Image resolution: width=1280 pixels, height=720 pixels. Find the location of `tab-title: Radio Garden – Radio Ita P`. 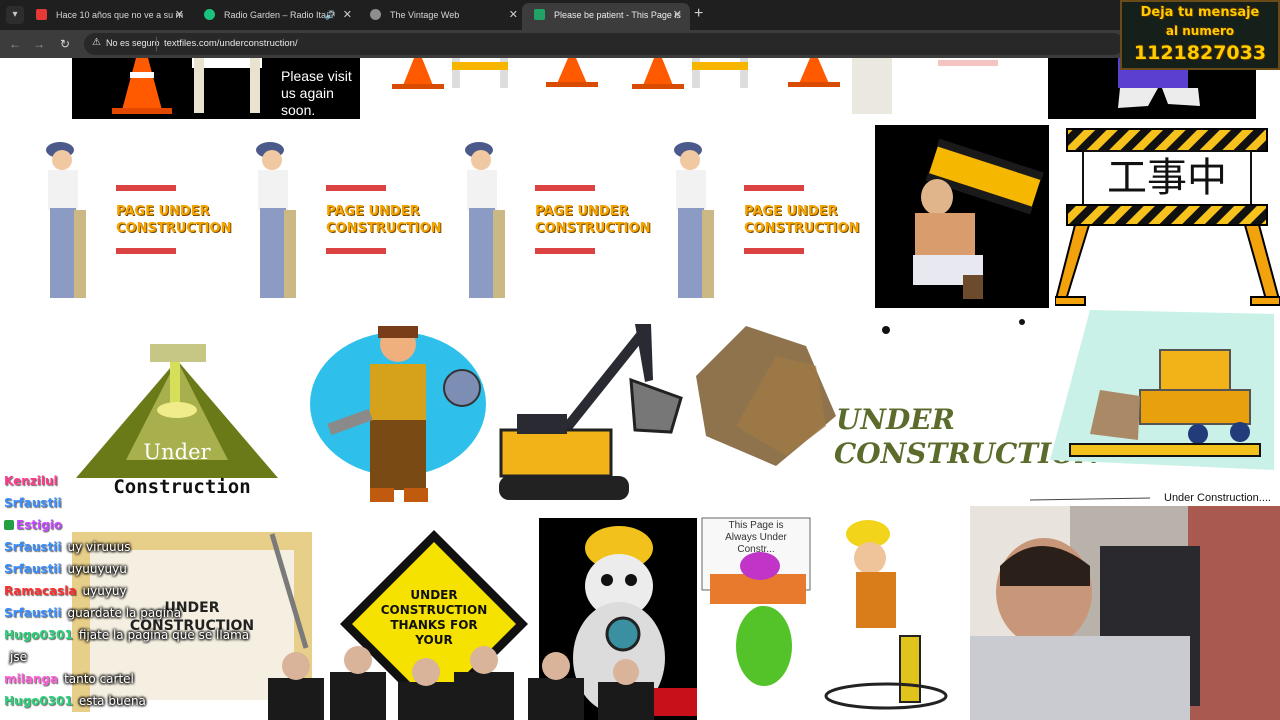

tab-title: Radio Garden – Radio Ita P is located at coordinates (279, 15).